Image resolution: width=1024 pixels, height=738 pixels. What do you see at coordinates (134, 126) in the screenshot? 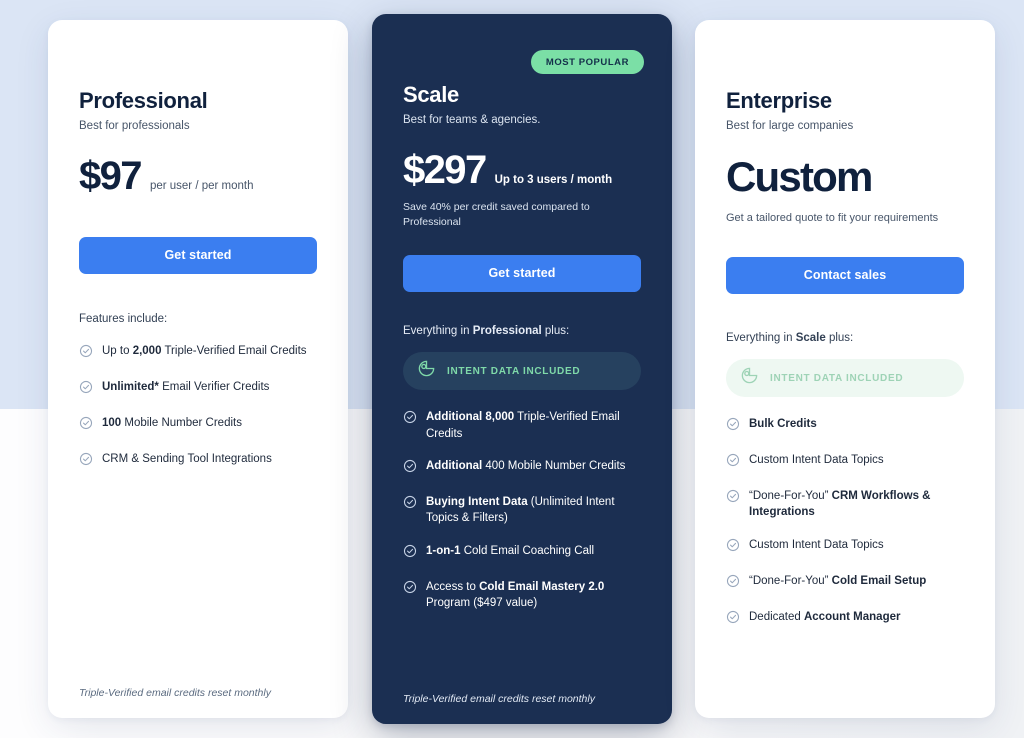
I see `plan-tagline-professional: Best for professionals` at bounding box center [134, 126].